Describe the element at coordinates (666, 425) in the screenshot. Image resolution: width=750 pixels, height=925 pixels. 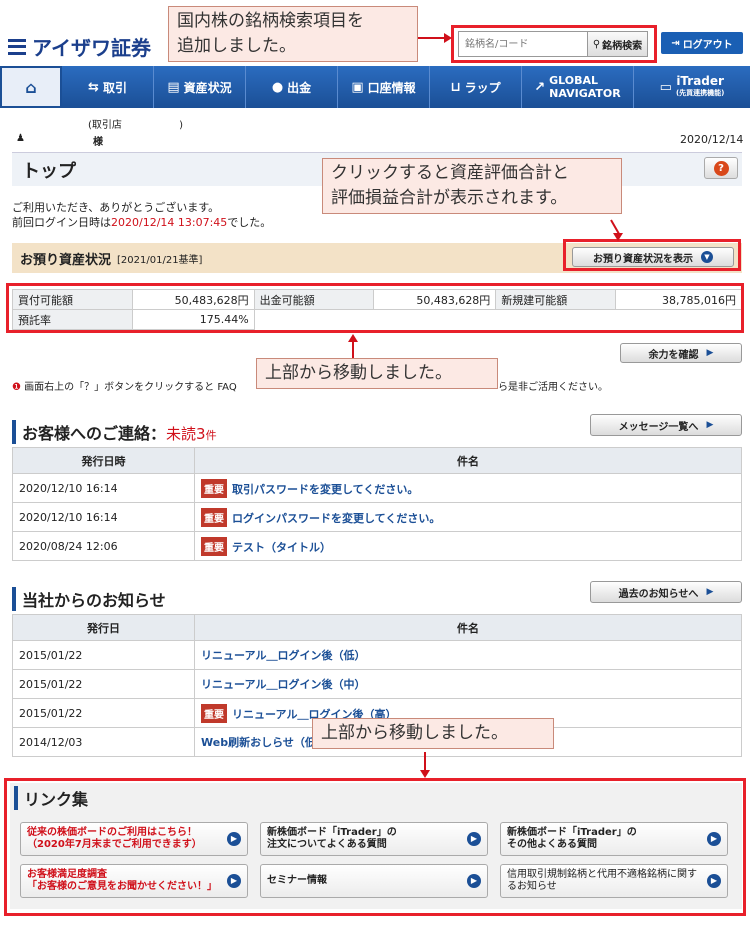
I see `message-list-button: メッセージ一覧へ ▶` at that location.